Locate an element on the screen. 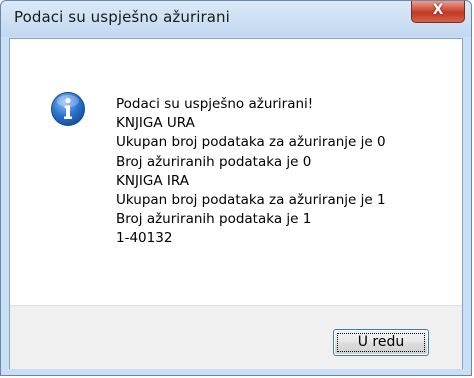 The image size is (474, 378). message-line: Broj ažuriranih podataka je 0 is located at coordinates (214, 161).